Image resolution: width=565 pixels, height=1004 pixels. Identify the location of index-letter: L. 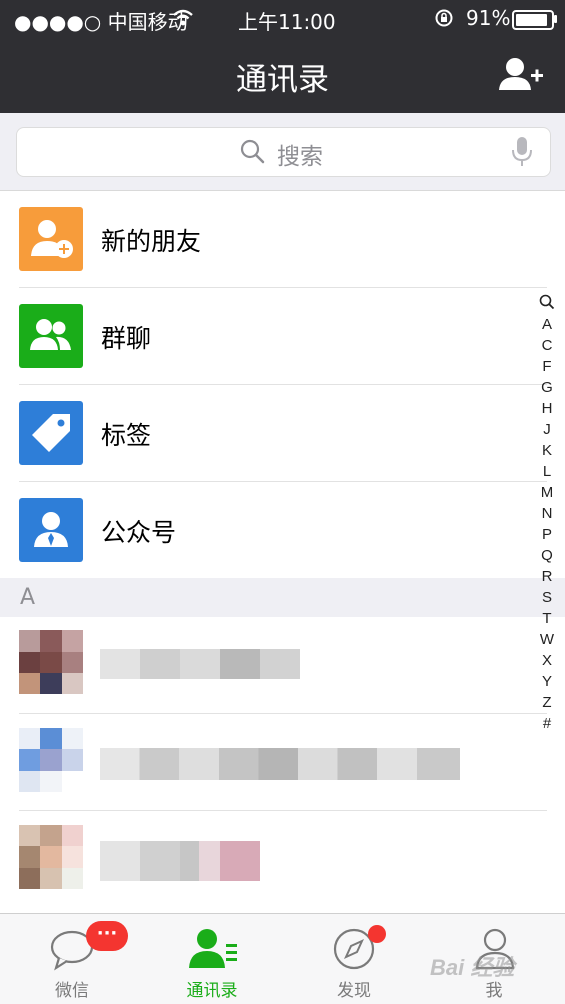
(547, 471).